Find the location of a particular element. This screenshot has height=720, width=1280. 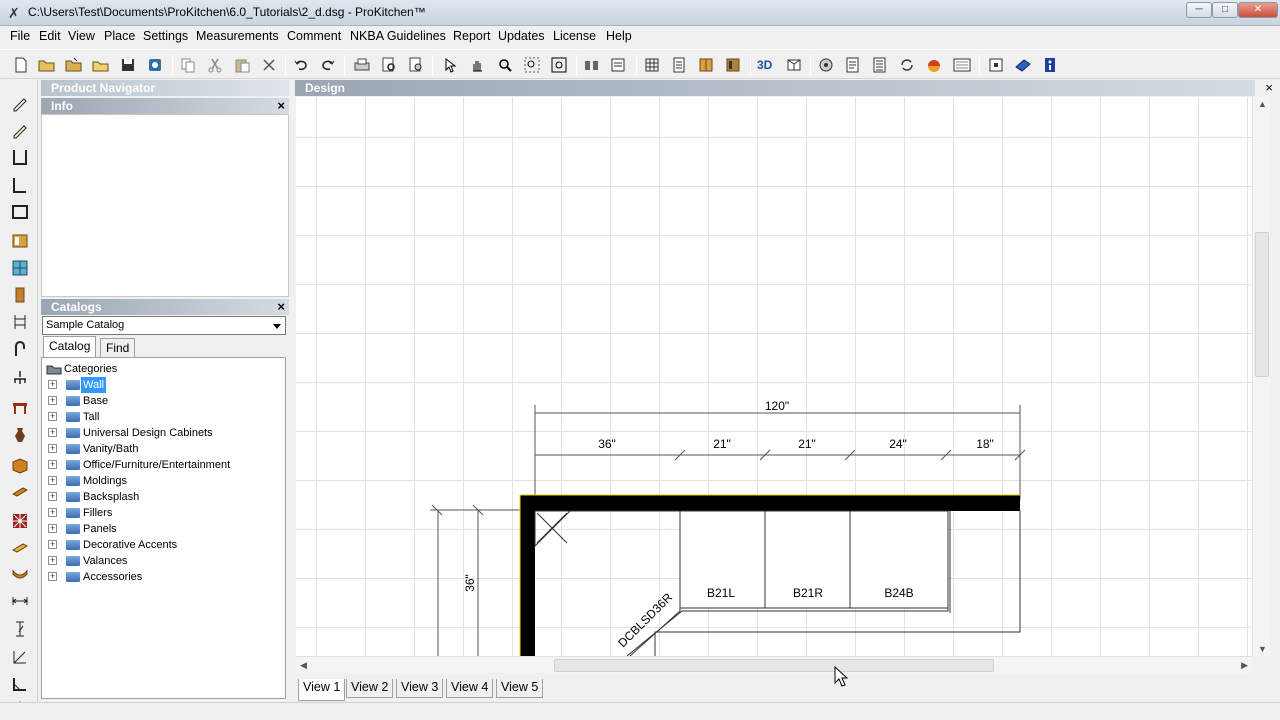

horizontal-scroll-thumb is located at coordinates (774, 665).